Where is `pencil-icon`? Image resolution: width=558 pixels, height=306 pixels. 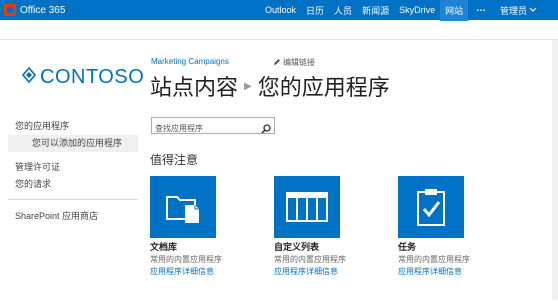 pencil-icon is located at coordinates (277, 63).